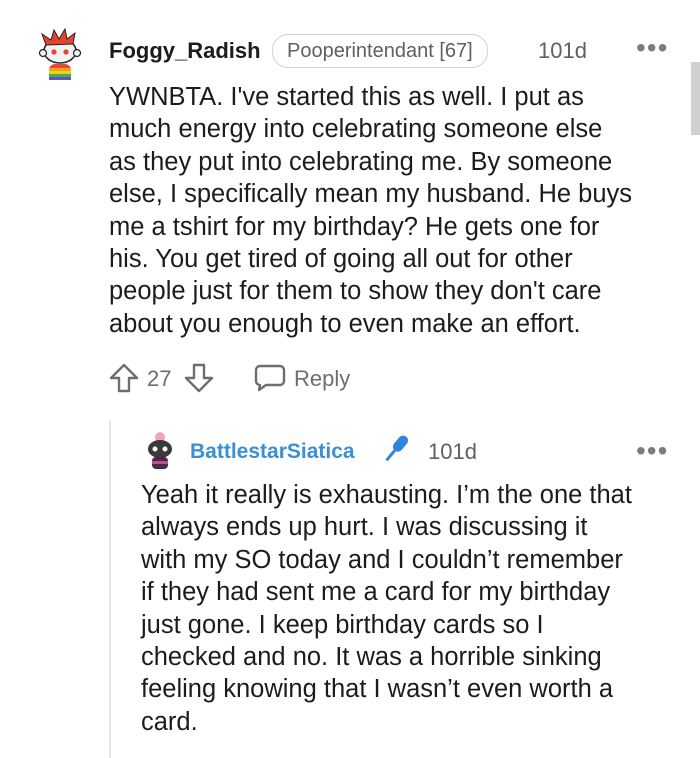  I want to click on reply-line: just gone. I keep birthday cards so I, so click(342, 624).